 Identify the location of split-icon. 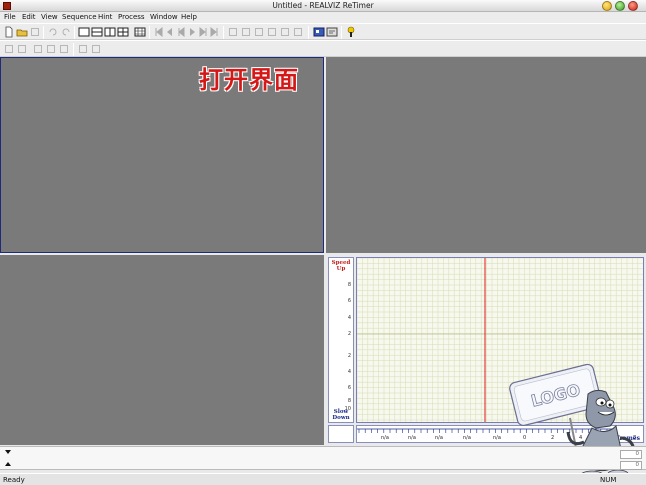
(272, 32).